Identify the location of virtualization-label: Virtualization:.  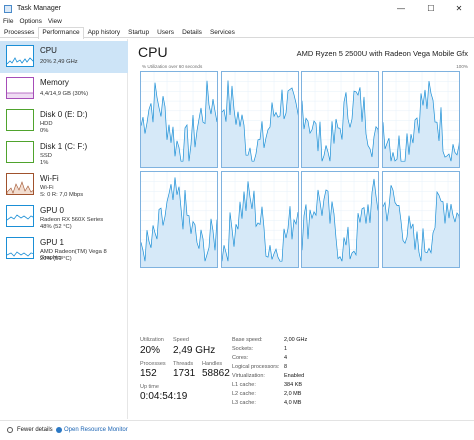
(248, 376).